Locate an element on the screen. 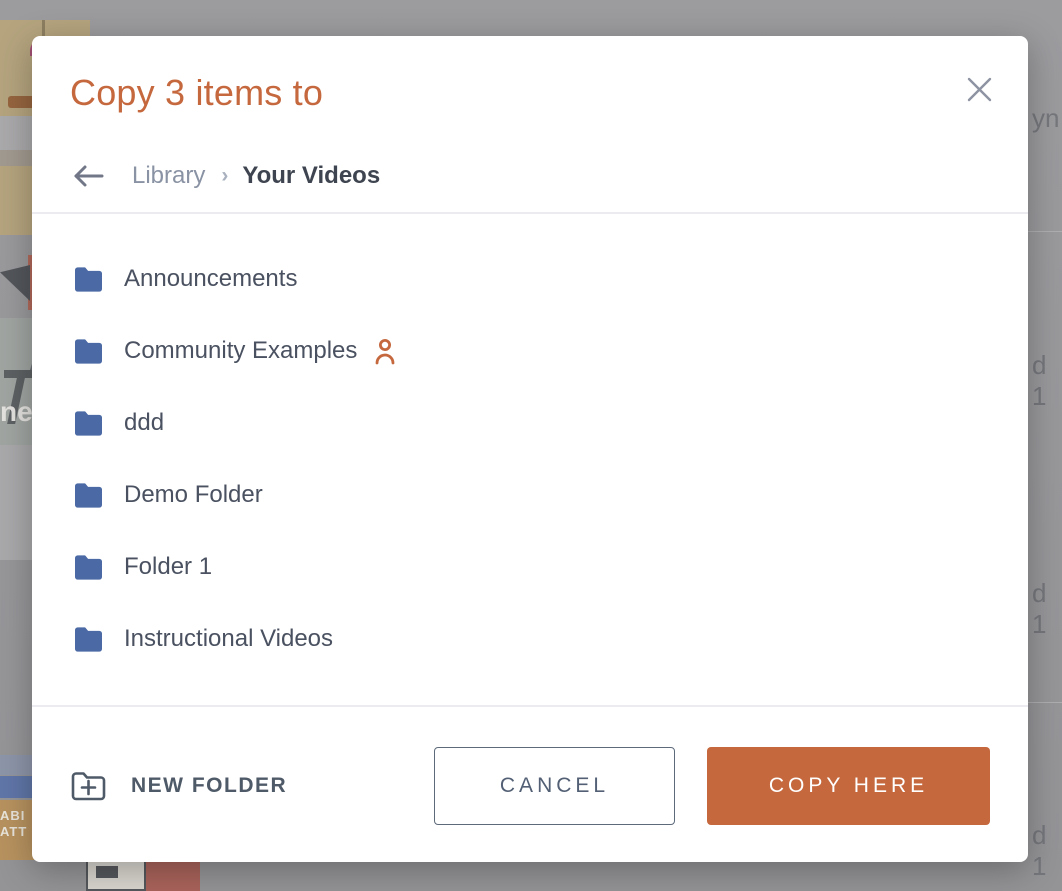  breadcrumb-parent: Library is located at coordinates (168, 176).